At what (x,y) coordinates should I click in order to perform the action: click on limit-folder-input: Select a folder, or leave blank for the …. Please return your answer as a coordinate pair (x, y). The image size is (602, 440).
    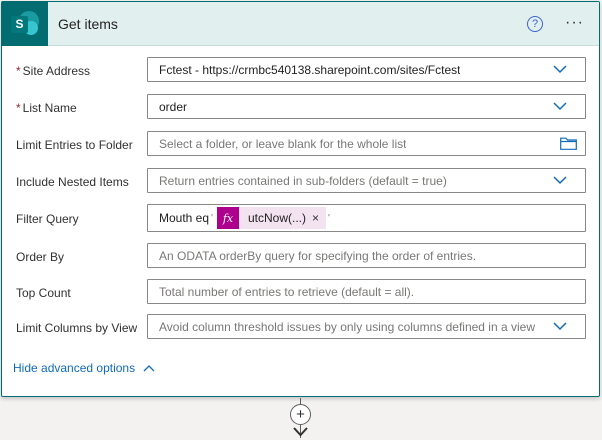
    Looking at the image, I should click on (366, 143).